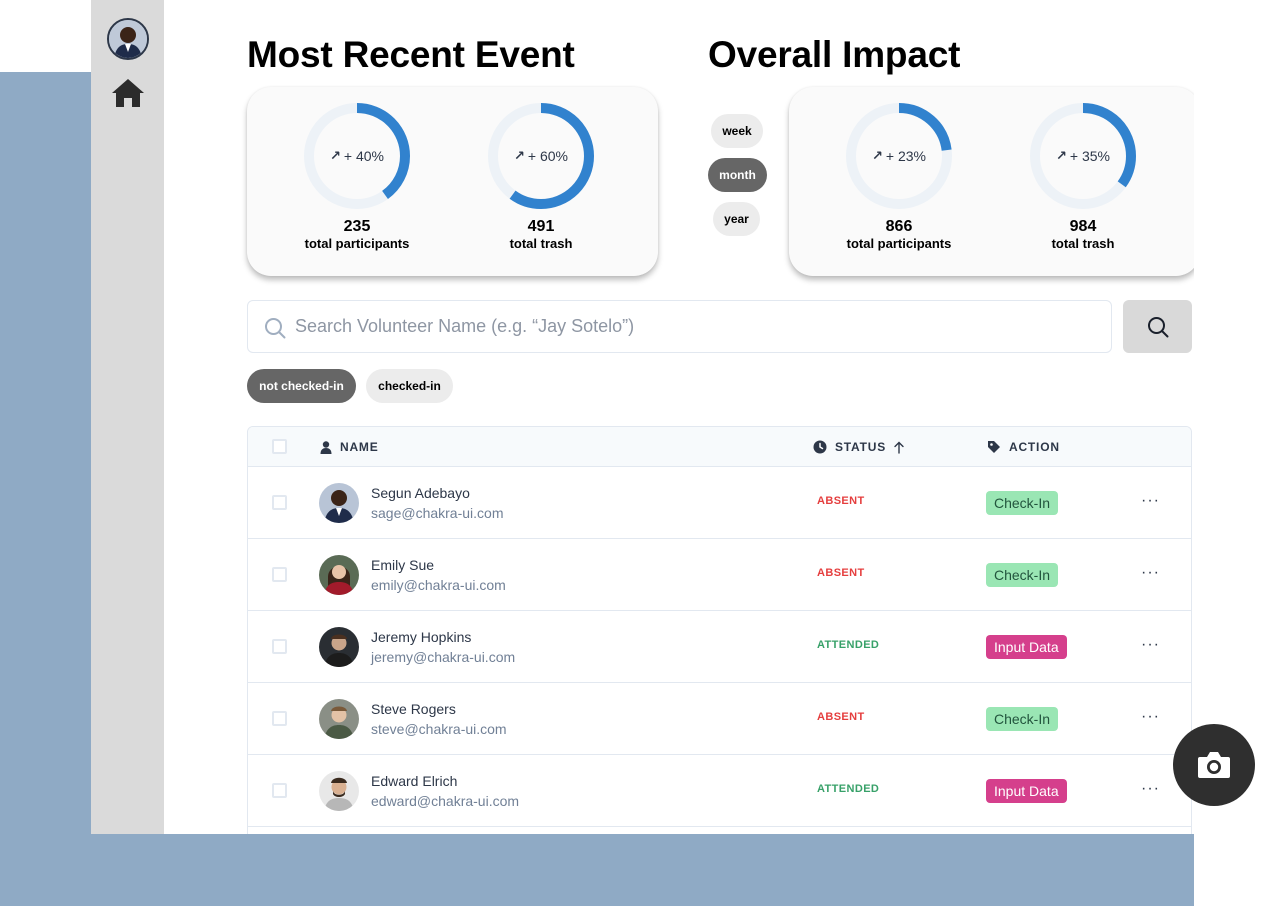 Image resolution: width=1285 pixels, height=906 pixels. I want to click on period-year-button: year, so click(736, 219).